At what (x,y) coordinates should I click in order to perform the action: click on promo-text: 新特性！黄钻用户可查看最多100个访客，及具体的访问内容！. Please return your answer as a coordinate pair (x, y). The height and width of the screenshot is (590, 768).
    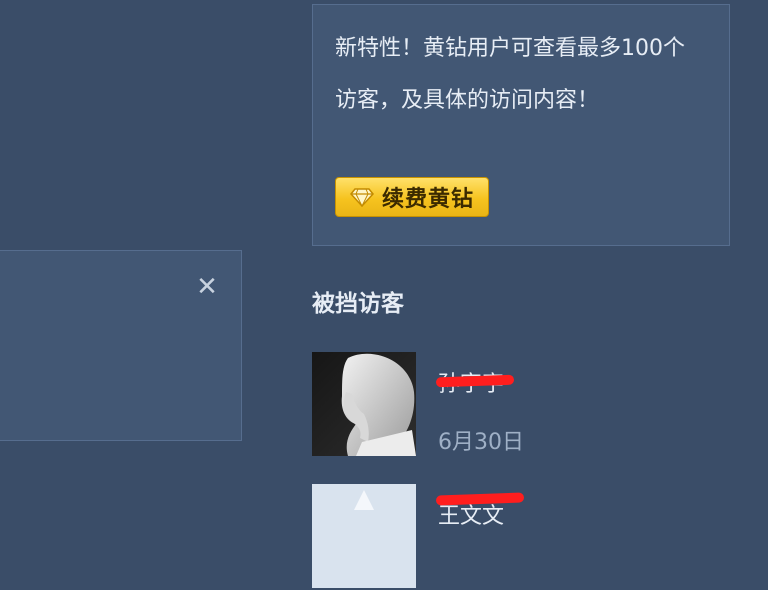
    Looking at the image, I should click on (510, 74).